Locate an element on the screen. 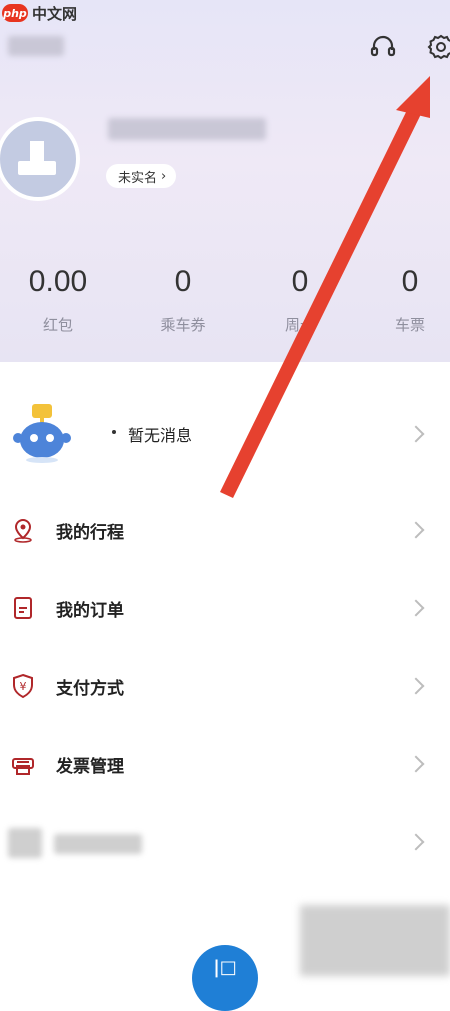  message-text: 暂无消息 is located at coordinates (160, 435).